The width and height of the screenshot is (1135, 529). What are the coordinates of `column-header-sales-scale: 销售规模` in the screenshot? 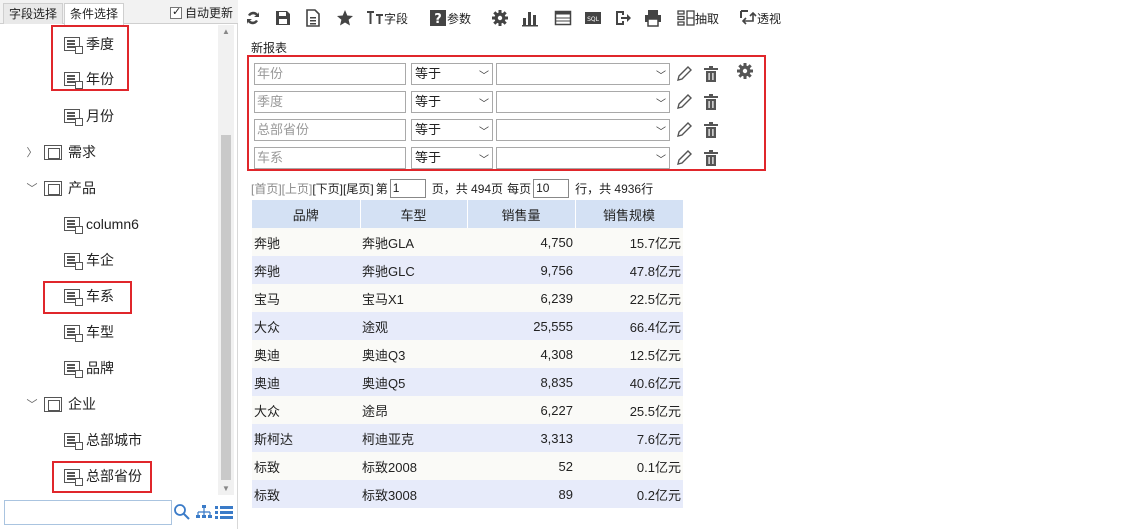 It's located at (629, 214).